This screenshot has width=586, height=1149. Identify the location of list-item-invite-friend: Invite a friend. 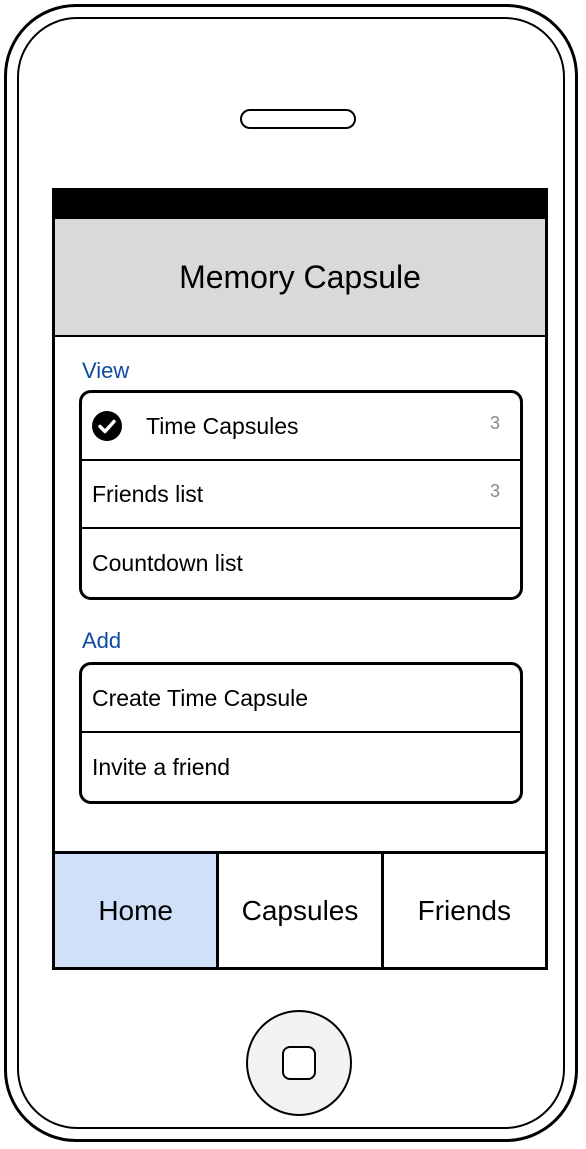
(301, 767).